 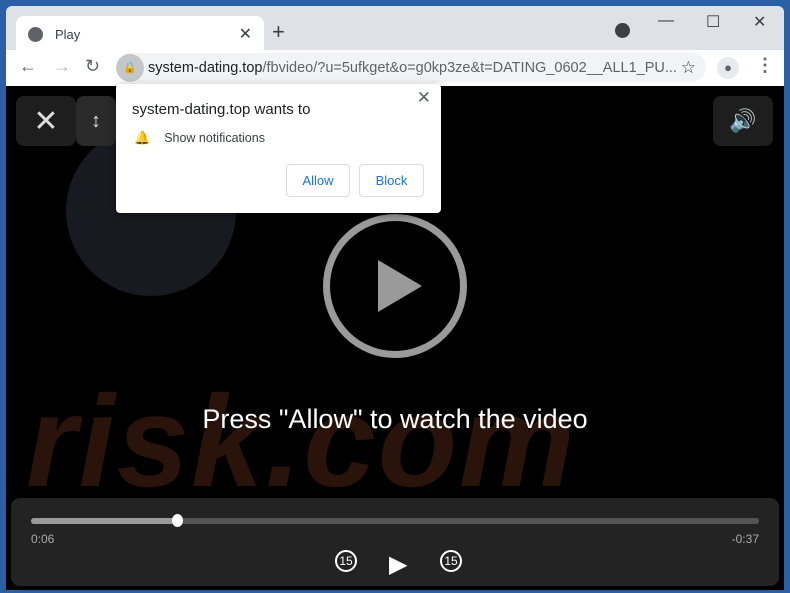 I want to click on lock-icon: 🔒, so click(x=130, y=67).